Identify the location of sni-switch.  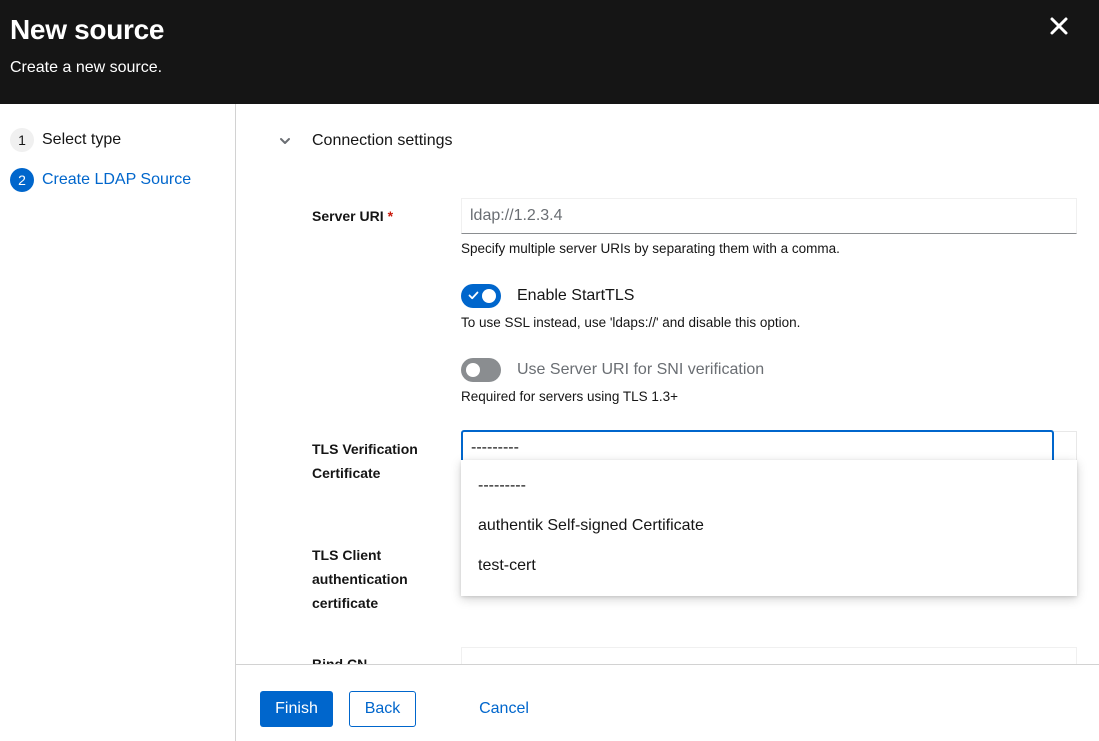
(481, 370).